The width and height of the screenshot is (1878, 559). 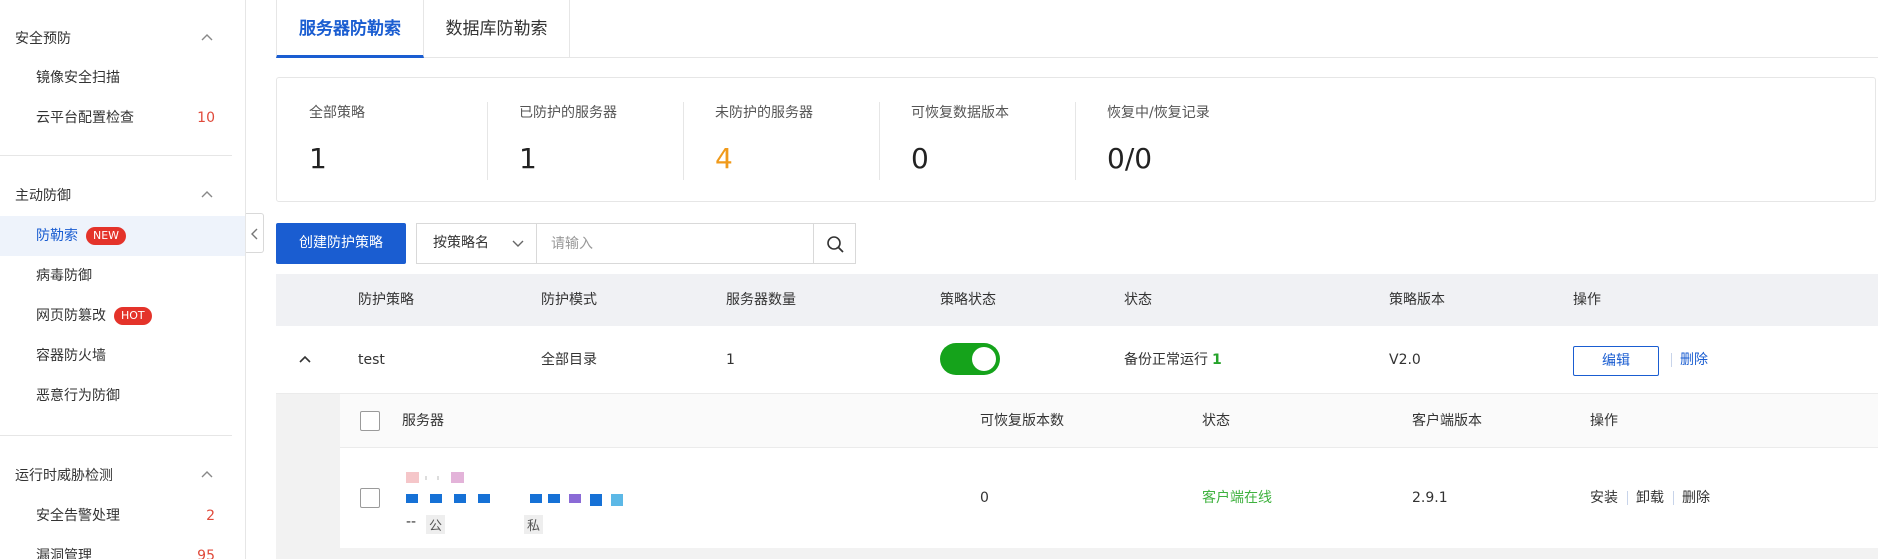 I want to click on server-info-redacted: -- 公 私, so click(x=551, y=504).